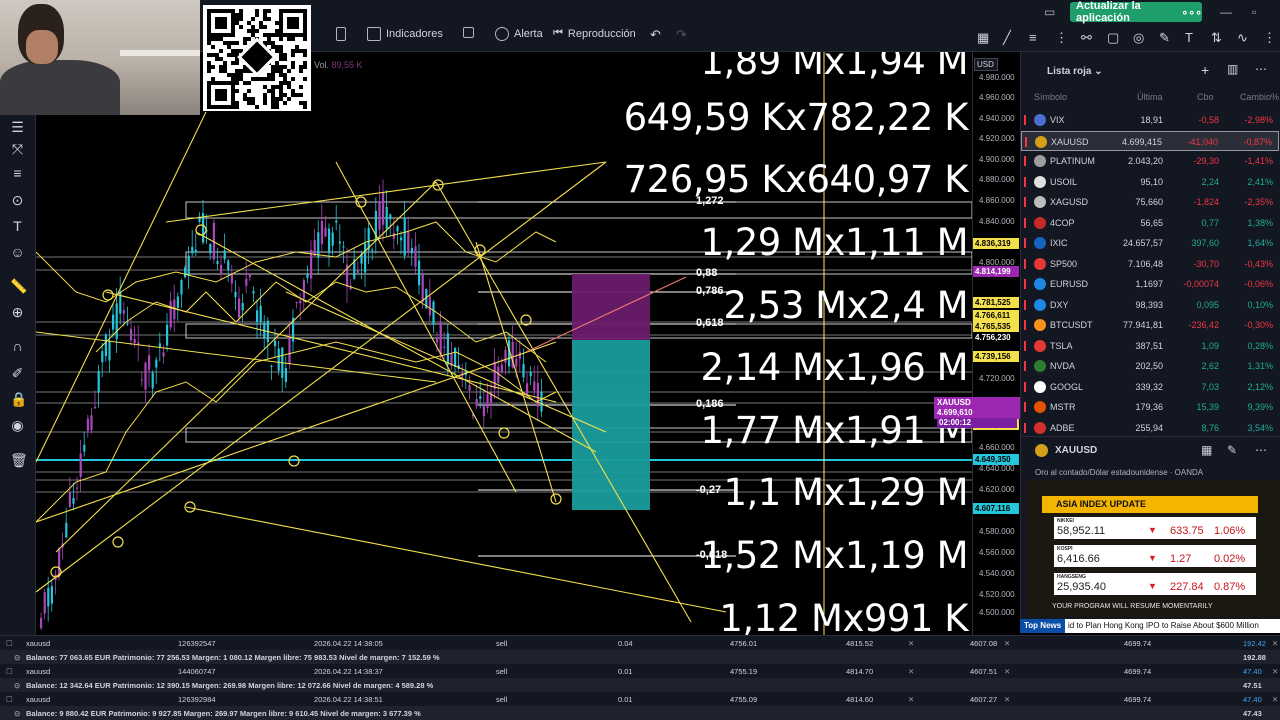  What do you see at coordinates (468, 32) in the screenshot?
I see `templates-button` at bounding box center [468, 32].